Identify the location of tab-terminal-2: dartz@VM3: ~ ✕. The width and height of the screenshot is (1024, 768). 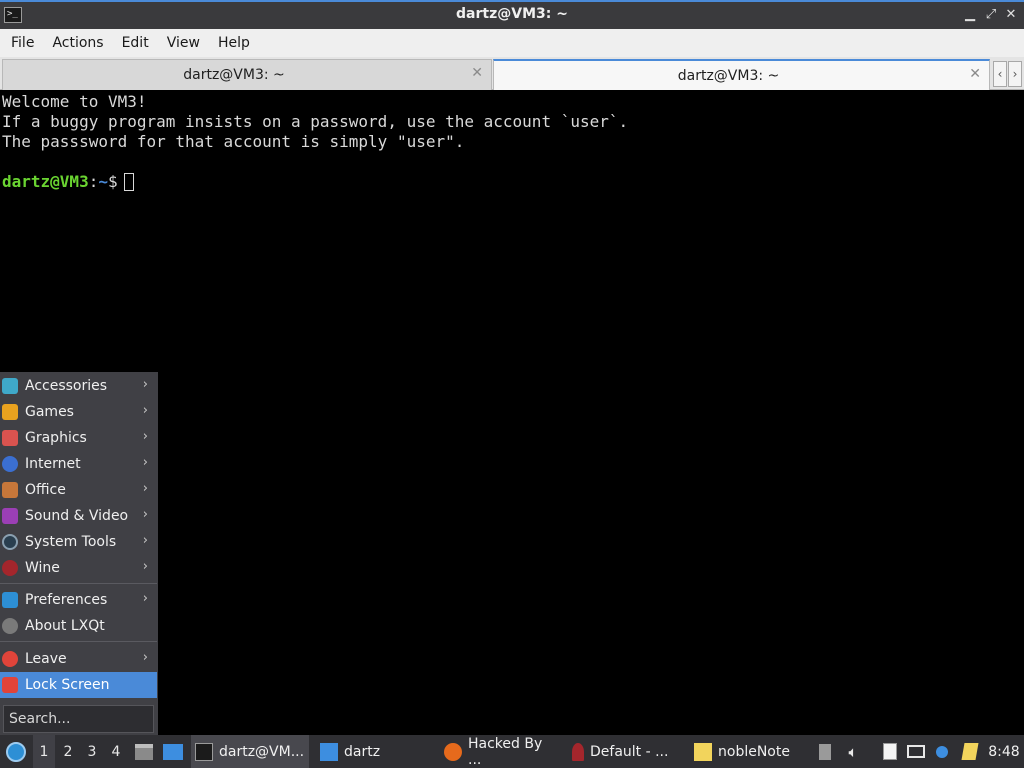
(741, 74).